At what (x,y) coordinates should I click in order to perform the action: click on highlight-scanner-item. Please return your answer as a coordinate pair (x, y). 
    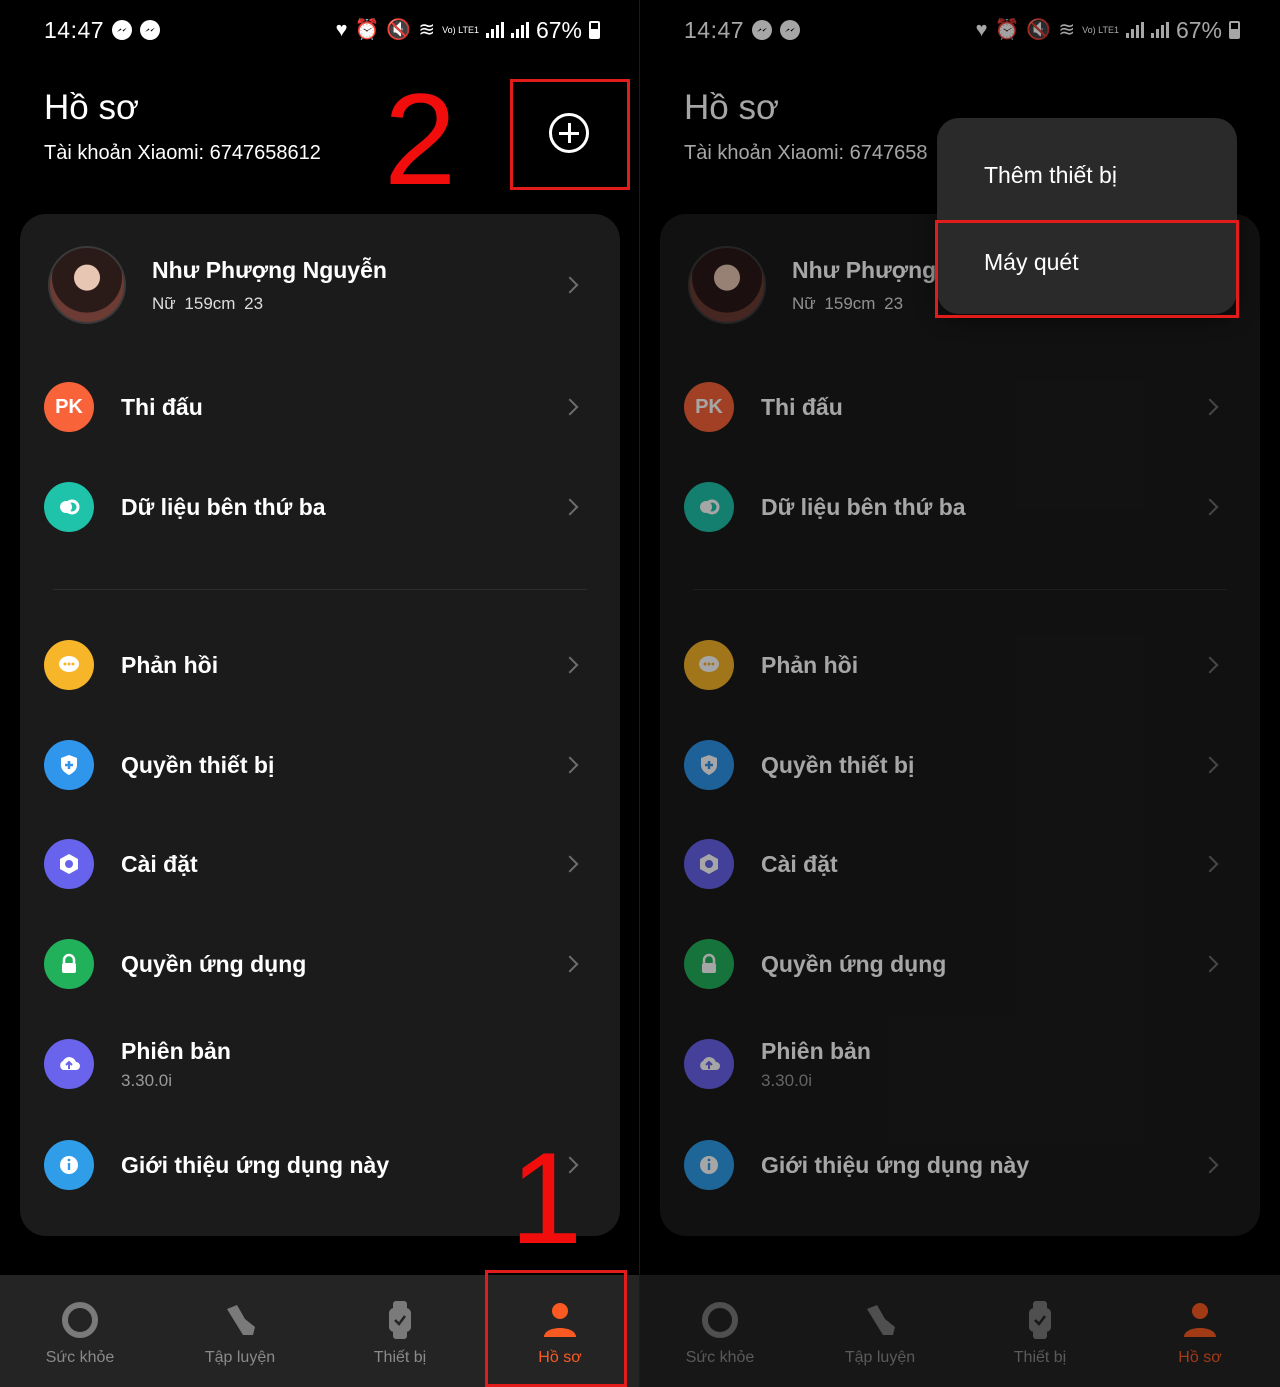
    Looking at the image, I should click on (1087, 269).